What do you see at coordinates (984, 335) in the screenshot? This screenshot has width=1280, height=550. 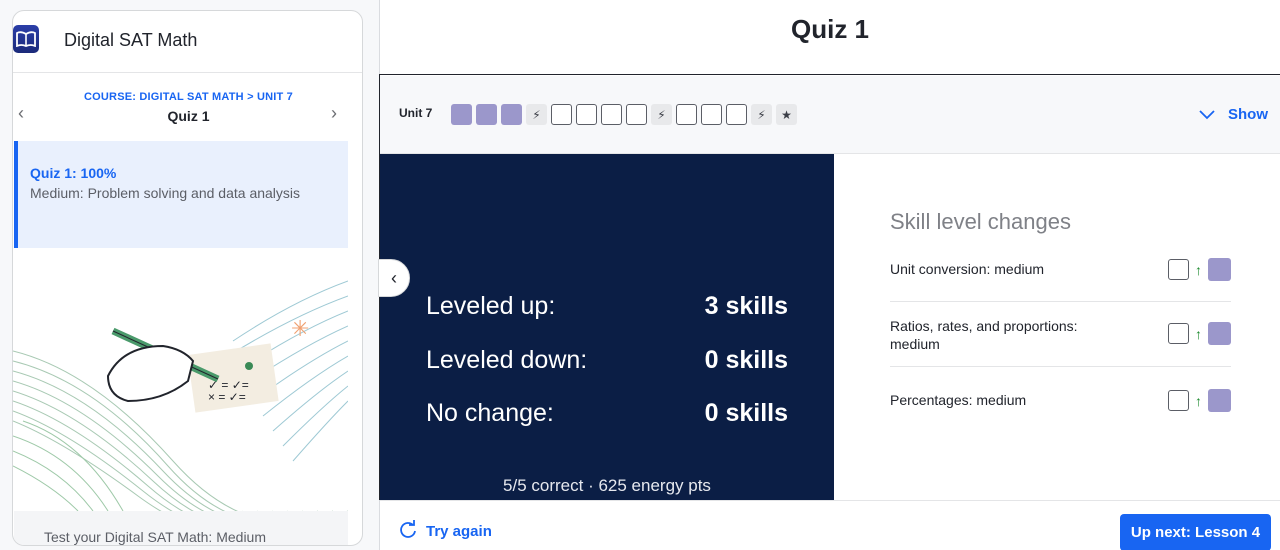 I see `skill-name: Ratios, rates, and proportions: medium` at bounding box center [984, 335].